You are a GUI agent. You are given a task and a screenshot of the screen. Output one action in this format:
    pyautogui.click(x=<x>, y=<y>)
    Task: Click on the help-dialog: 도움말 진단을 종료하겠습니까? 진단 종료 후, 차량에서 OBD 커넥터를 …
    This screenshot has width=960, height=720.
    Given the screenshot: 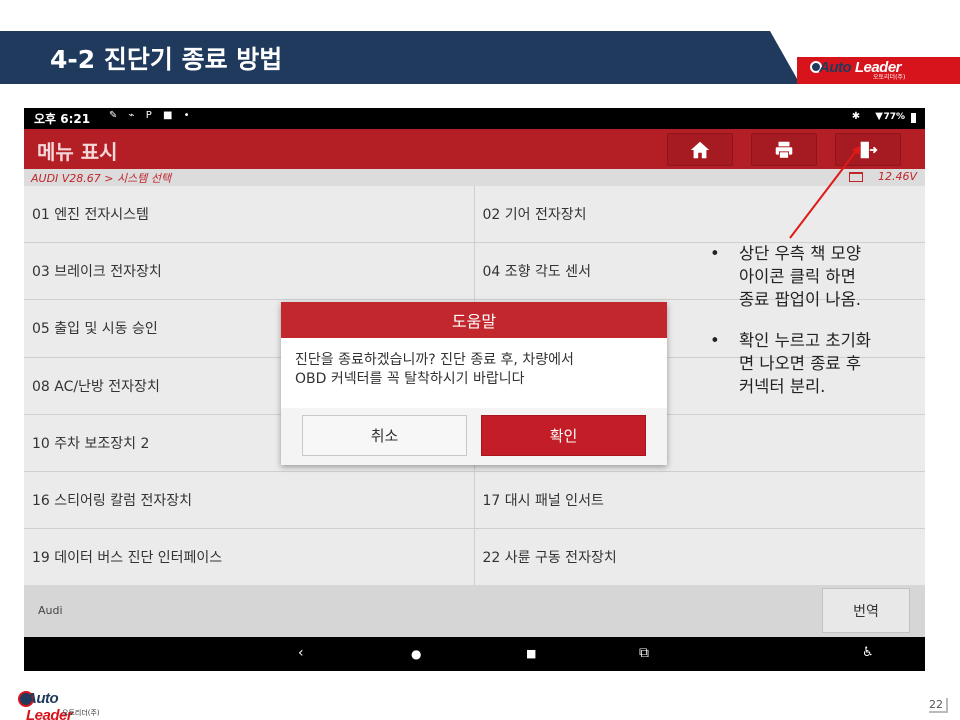 What is the action you would take?
    pyautogui.click(x=474, y=383)
    